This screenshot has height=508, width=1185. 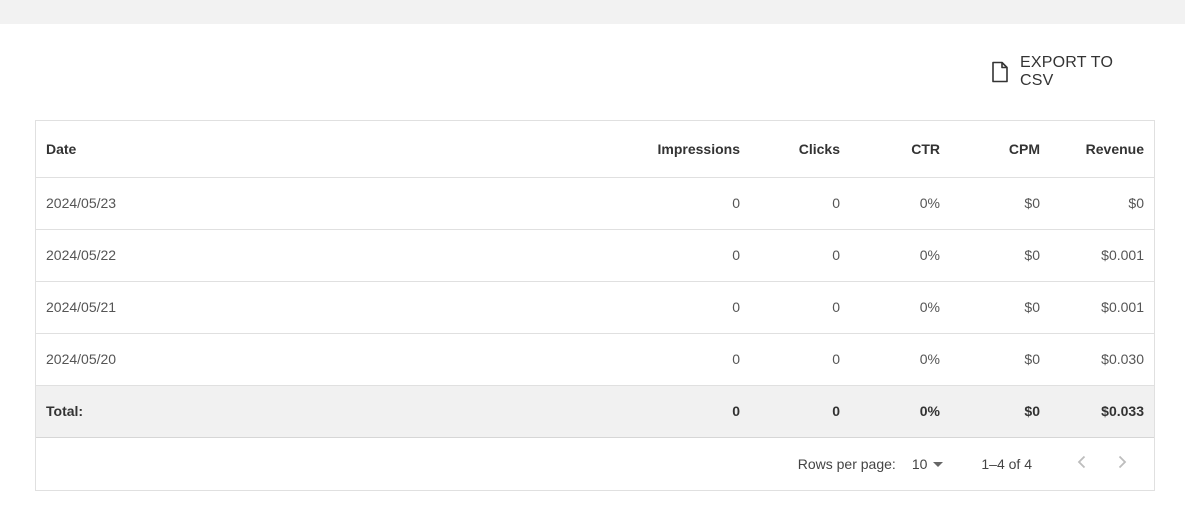 I want to click on column-header-cpm: CPM, so click(x=1000, y=149).